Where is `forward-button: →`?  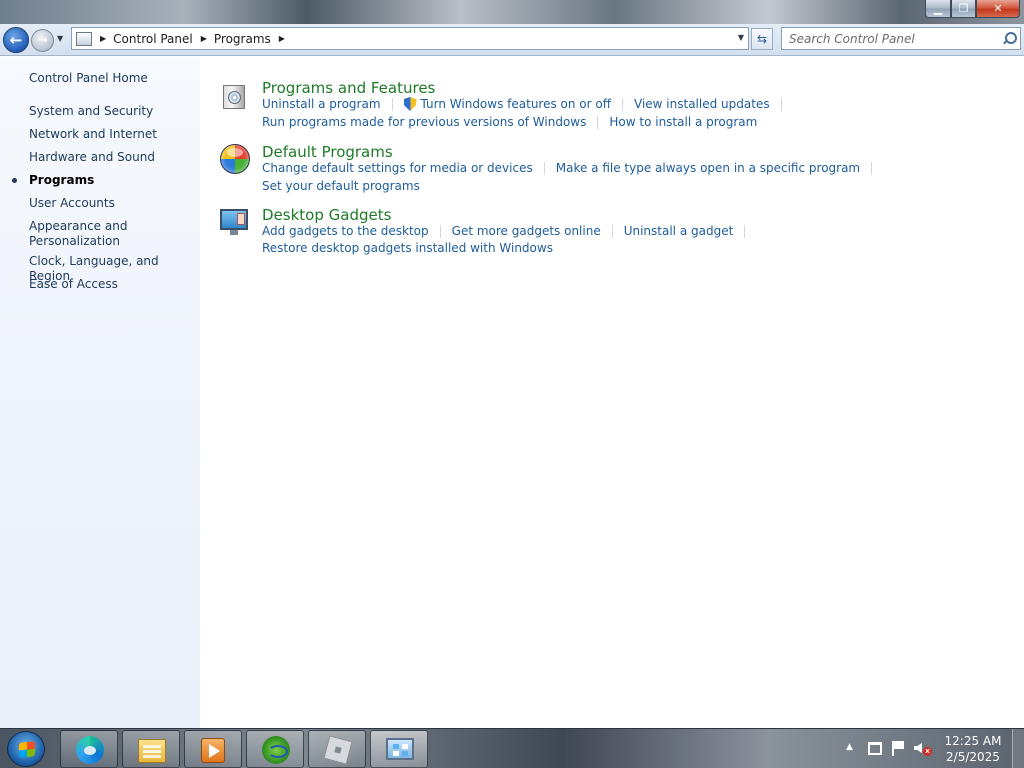
forward-button: → is located at coordinates (42, 40).